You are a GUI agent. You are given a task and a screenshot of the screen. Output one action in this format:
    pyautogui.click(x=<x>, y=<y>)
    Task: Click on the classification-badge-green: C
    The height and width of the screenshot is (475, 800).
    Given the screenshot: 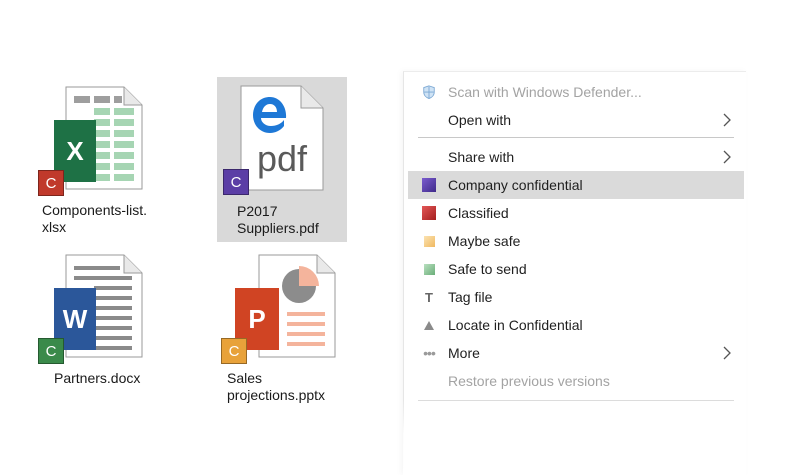 What is the action you would take?
    pyautogui.click(x=51, y=351)
    